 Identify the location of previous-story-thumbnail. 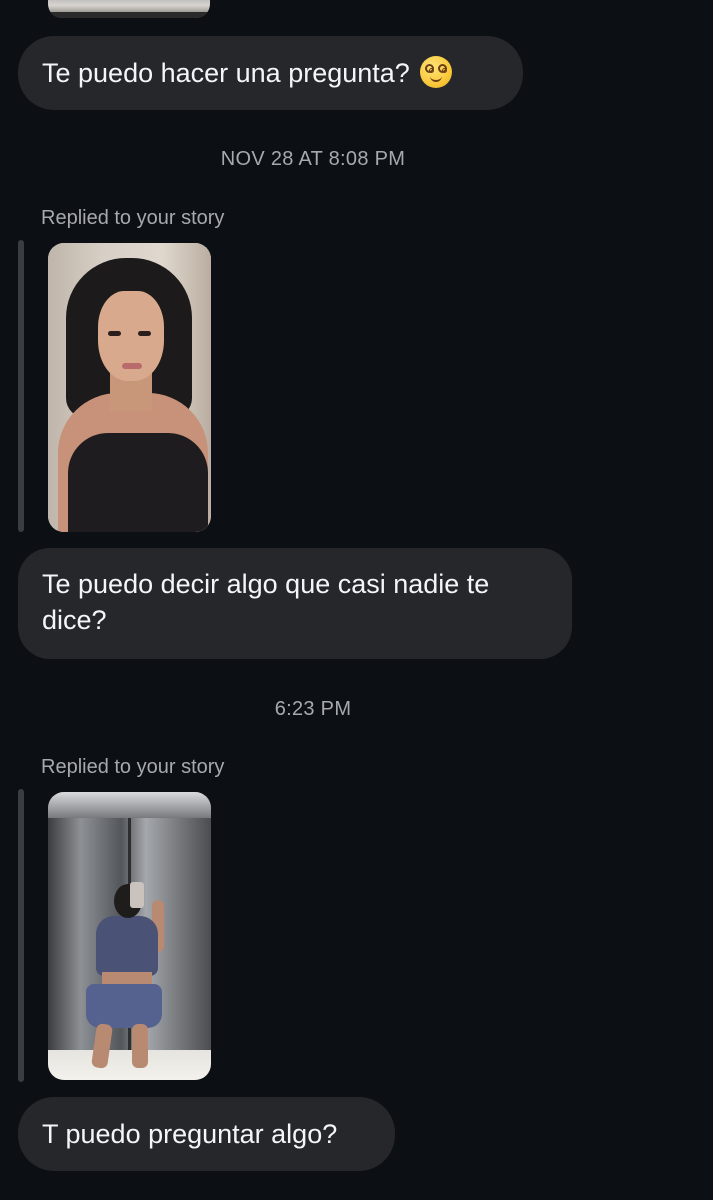
(129, 9).